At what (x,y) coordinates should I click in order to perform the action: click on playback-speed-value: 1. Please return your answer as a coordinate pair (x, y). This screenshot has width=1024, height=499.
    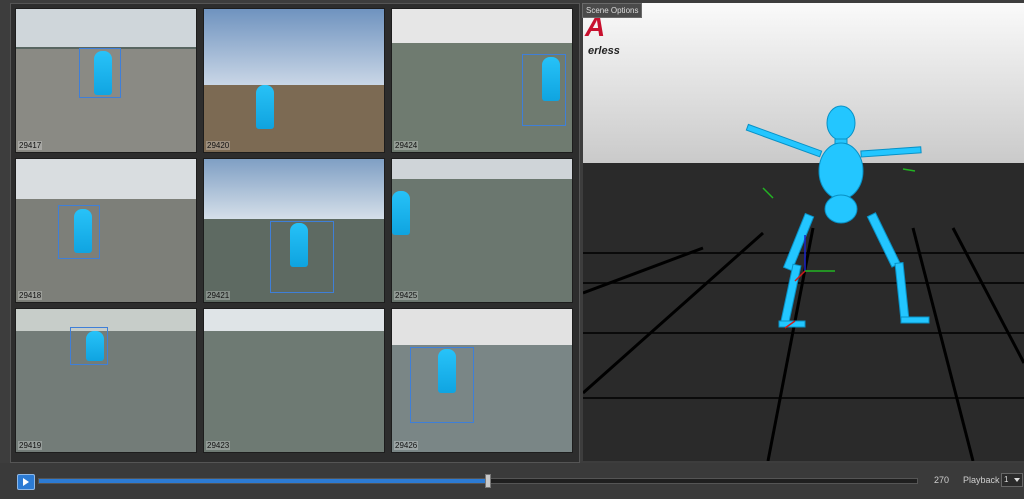
    Looking at the image, I should click on (1006, 479).